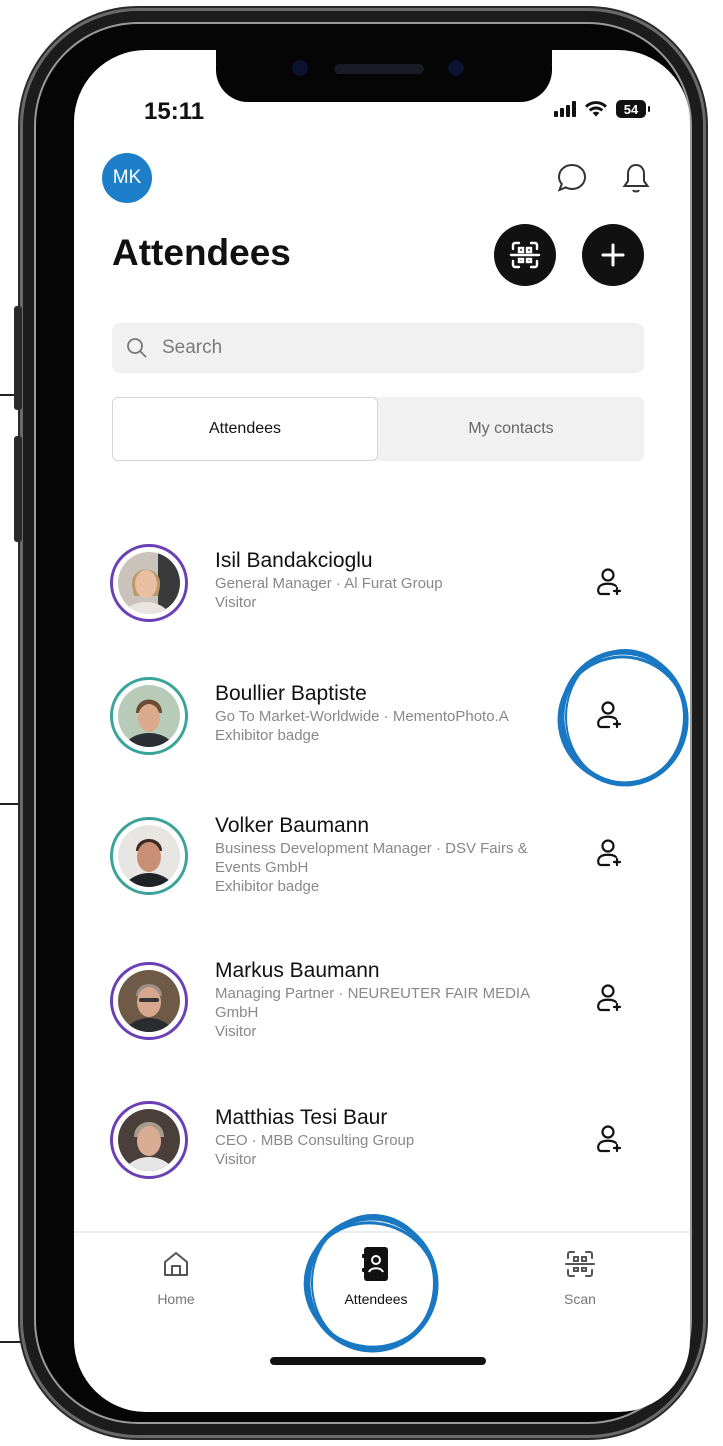 The height and width of the screenshot is (1446, 723). Describe the element at coordinates (633, 109) in the screenshot. I see `battery-icon: 54` at that location.